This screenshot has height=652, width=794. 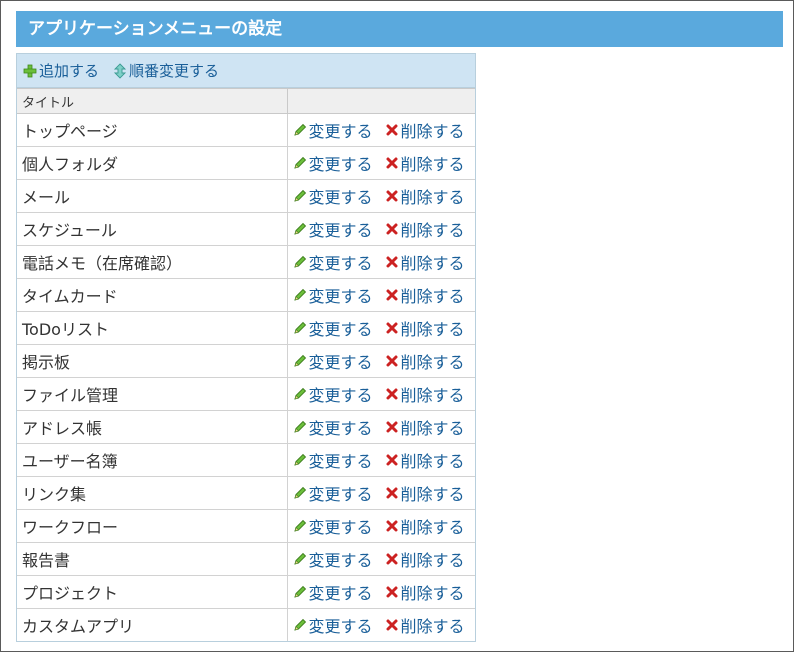 What do you see at coordinates (30, 70) in the screenshot?
I see `plus-icon` at bounding box center [30, 70].